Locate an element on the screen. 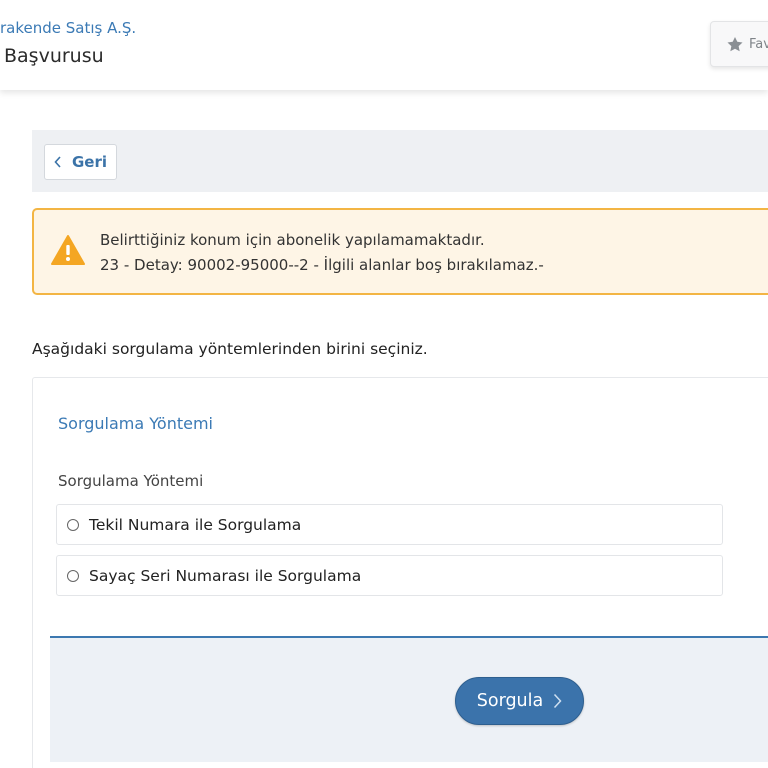 The height and width of the screenshot is (768, 768). radio-option-sayac-seri-numarasi: Sayaç Seri Numarası ile Sorgulama is located at coordinates (389, 575).